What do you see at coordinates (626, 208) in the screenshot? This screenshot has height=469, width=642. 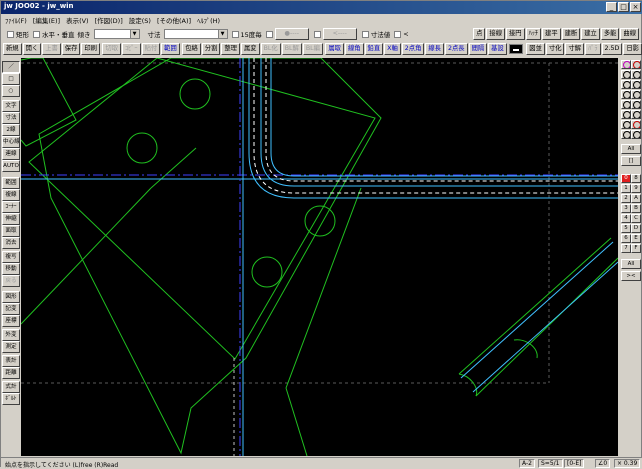 I see `layer-3-button: 3` at bounding box center [626, 208].